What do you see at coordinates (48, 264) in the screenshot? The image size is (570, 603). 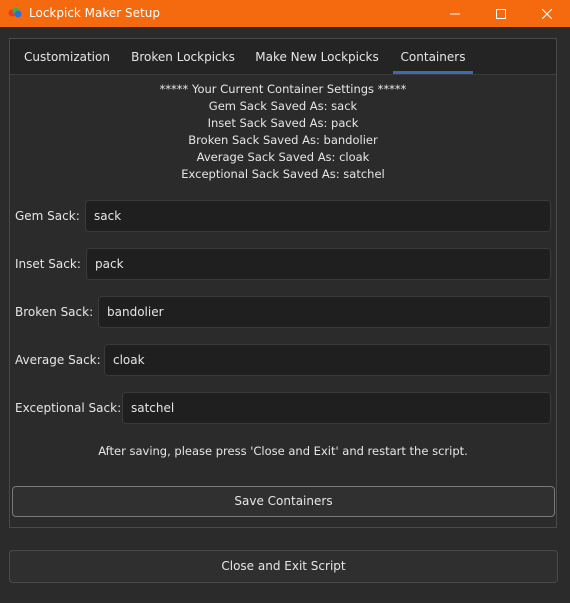 I see `inset-sack-label: Inset Sack:` at bounding box center [48, 264].